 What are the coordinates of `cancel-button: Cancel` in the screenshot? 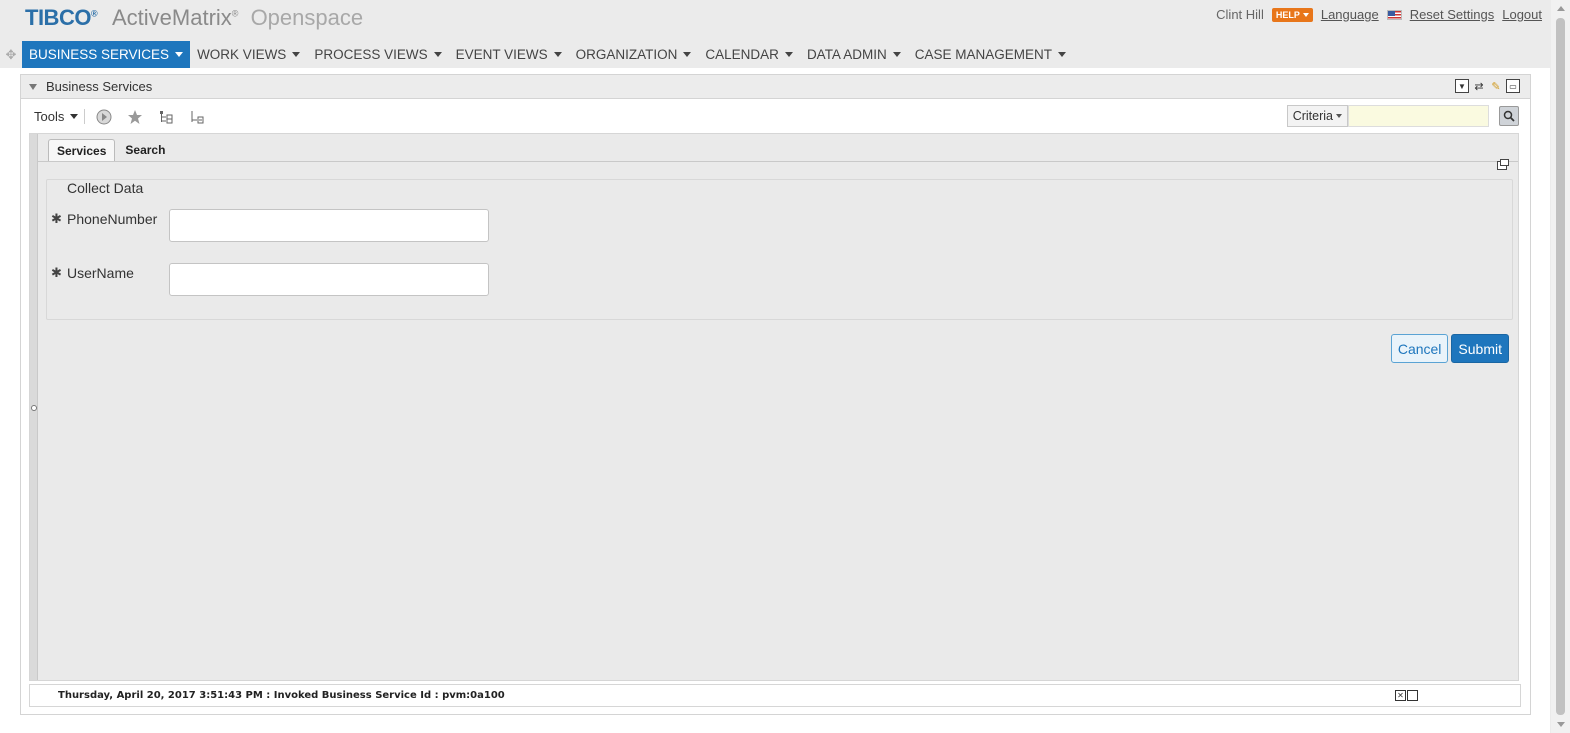 It's located at (1419, 348).